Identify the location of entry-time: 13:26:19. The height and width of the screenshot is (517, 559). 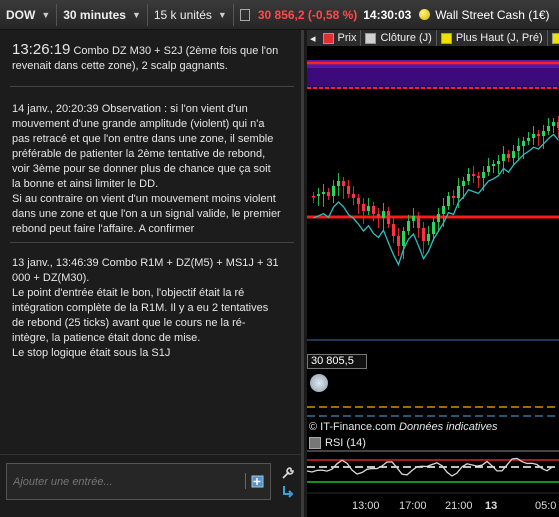
(41, 49).